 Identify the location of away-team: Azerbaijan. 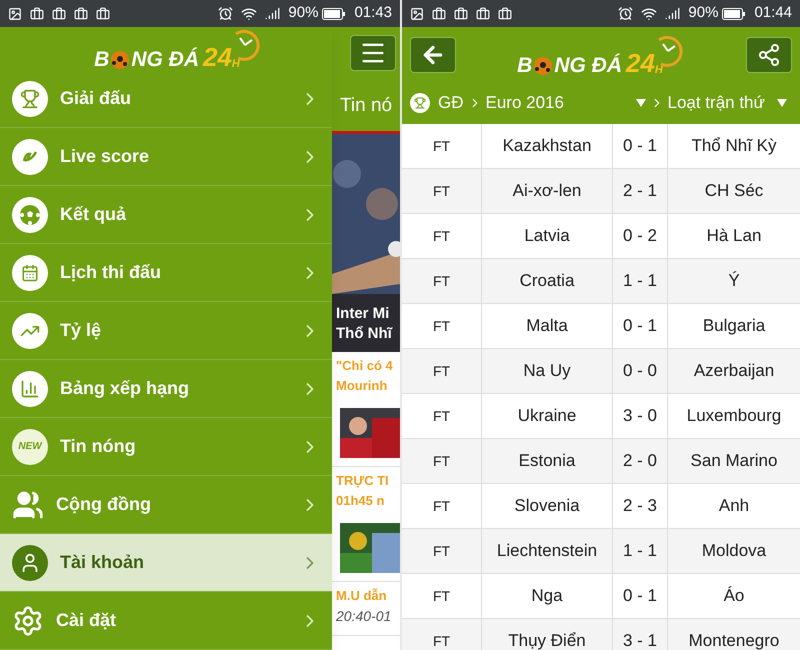
(734, 371).